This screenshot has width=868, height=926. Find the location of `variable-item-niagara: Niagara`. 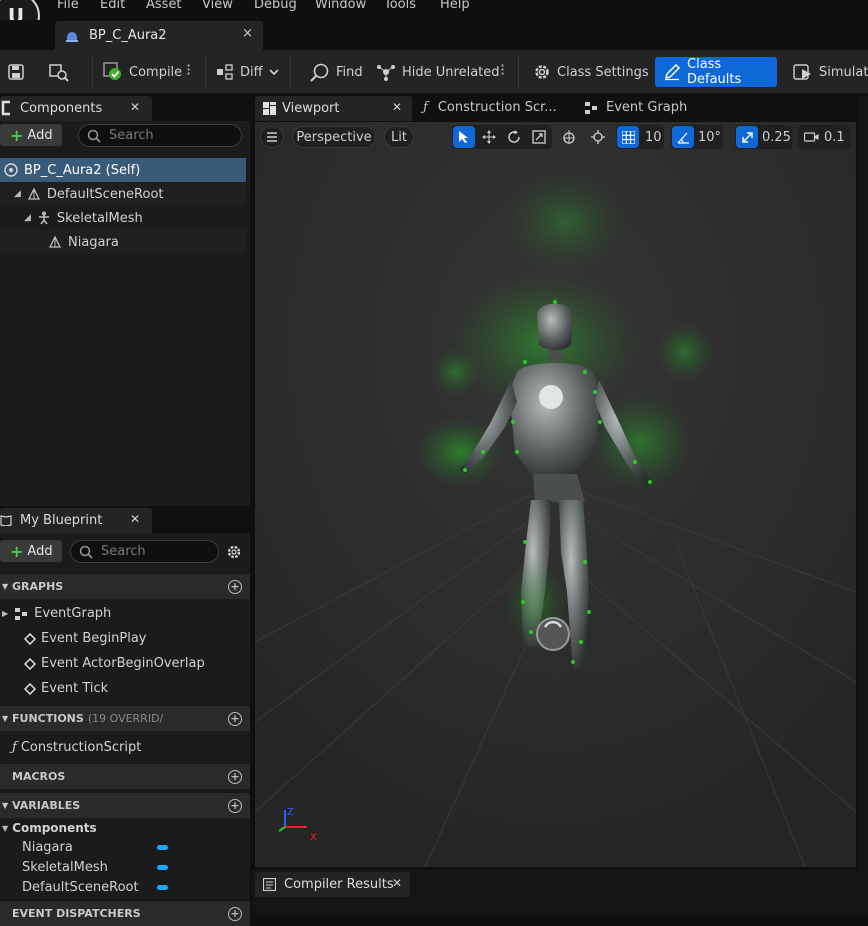

variable-item-niagara: Niagara is located at coordinates (125, 847).